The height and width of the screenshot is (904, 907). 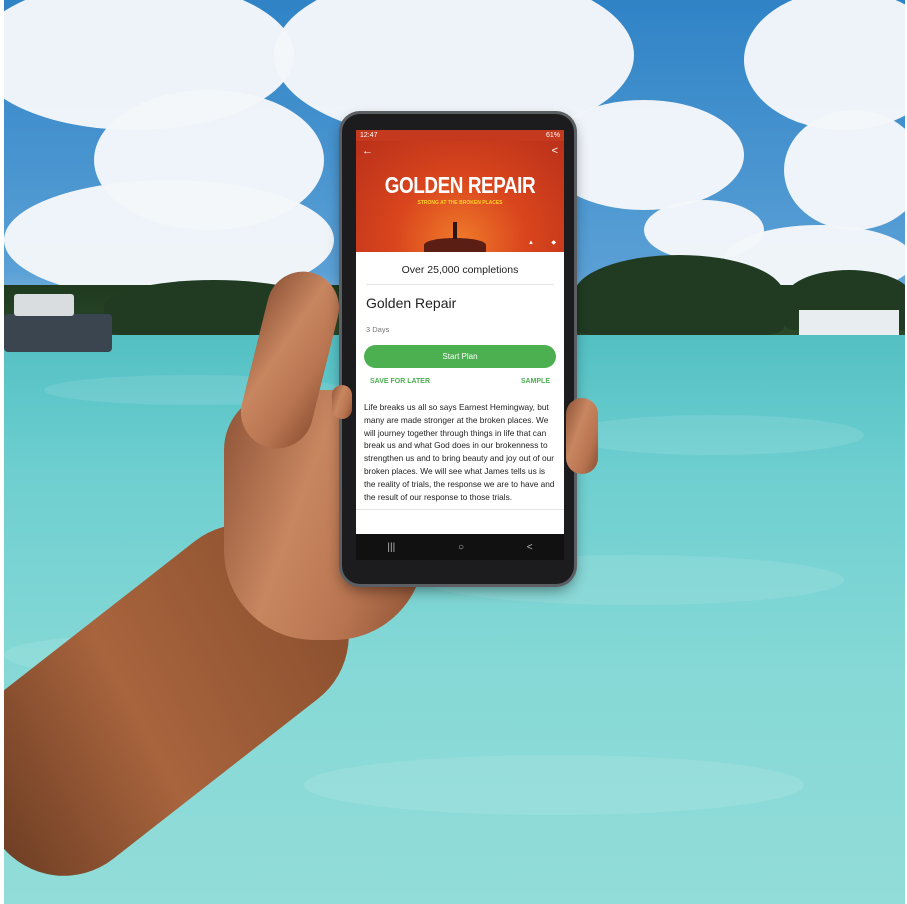 What do you see at coordinates (460, 185) in the screenshot?
I see `hero-title: GOLDEN REPAIR` at bounding box center [460, 185].